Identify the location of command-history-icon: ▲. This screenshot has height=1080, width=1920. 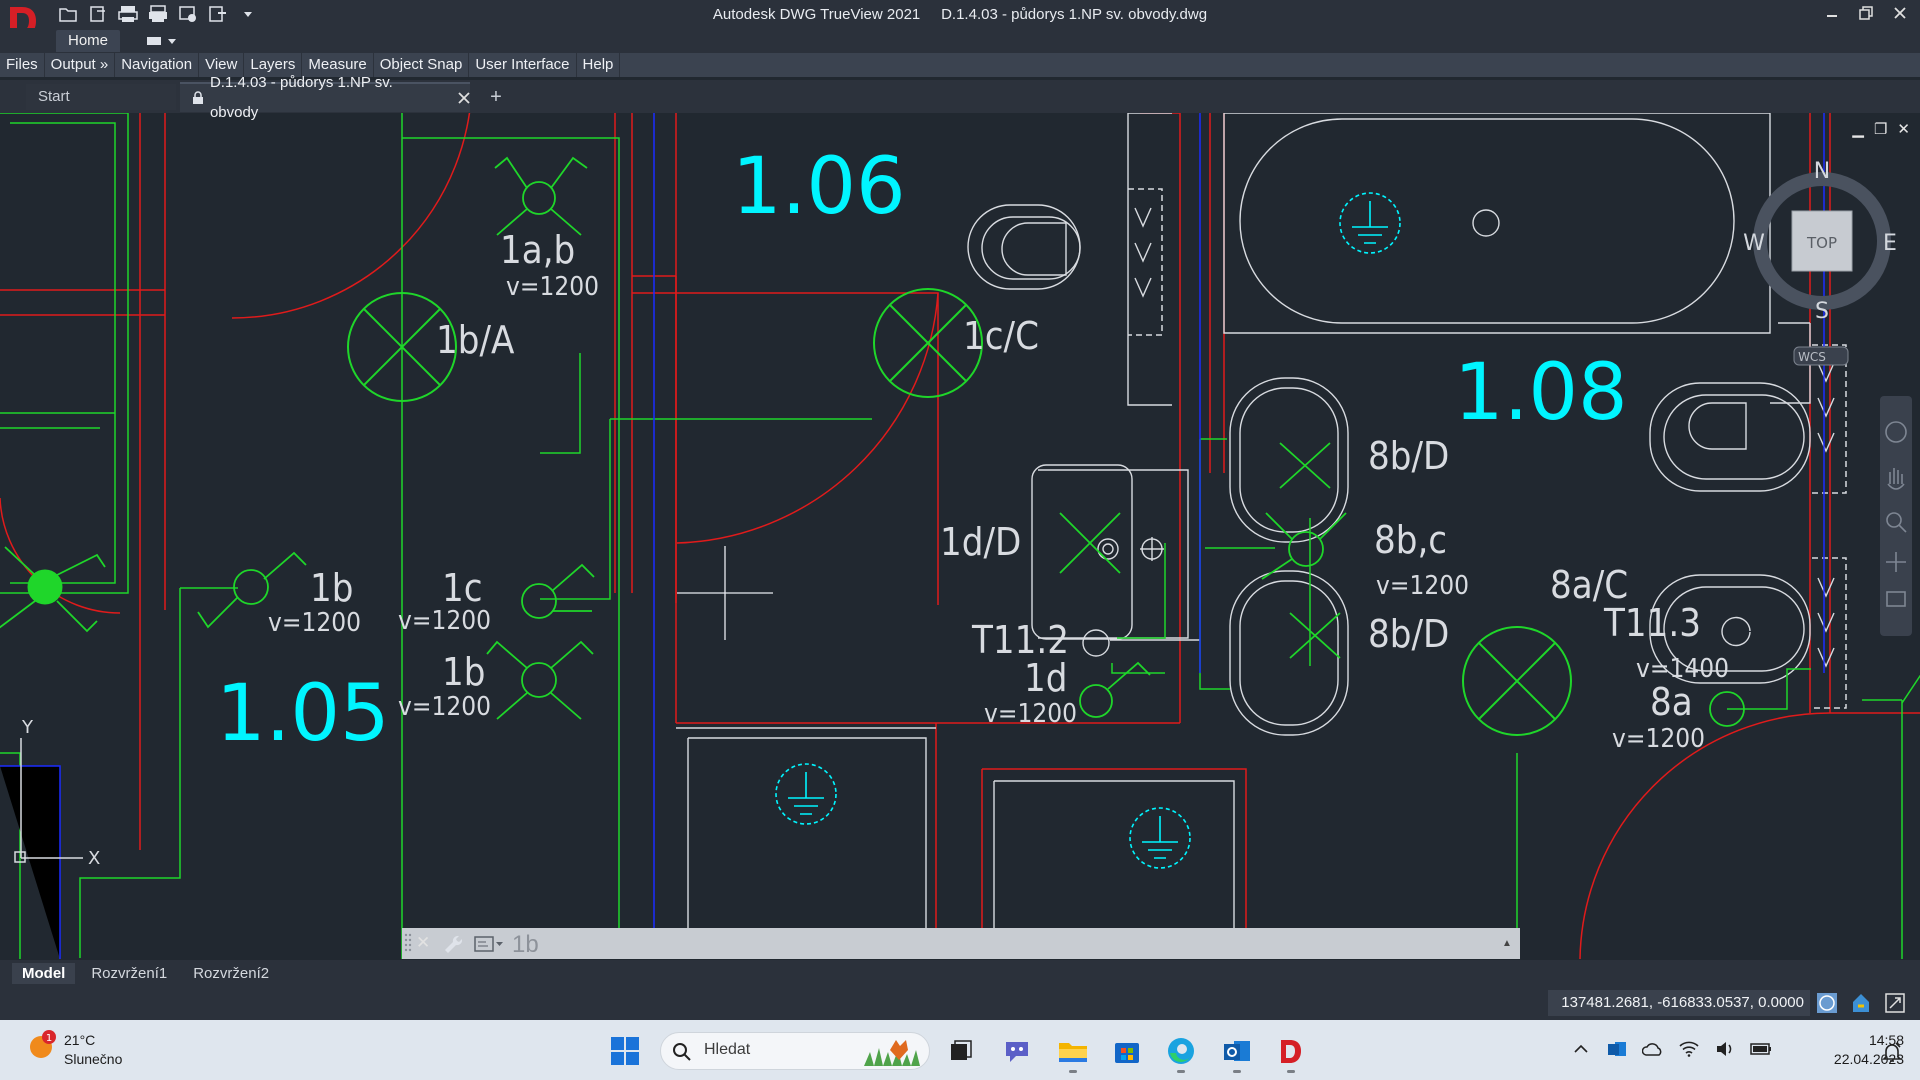
(1507, 943).